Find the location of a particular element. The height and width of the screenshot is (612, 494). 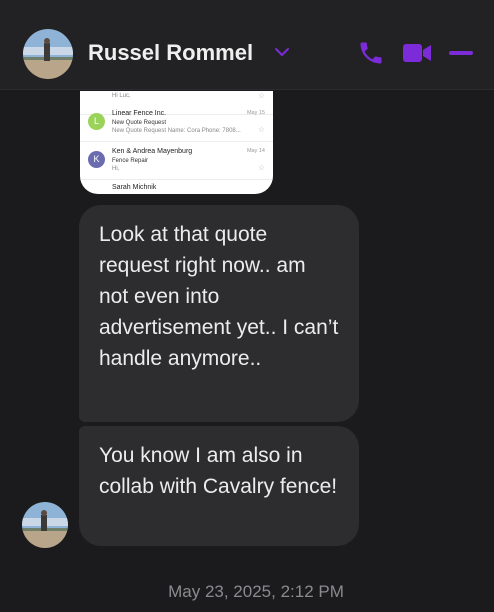

video-icon is located at coordinates (417, 53).